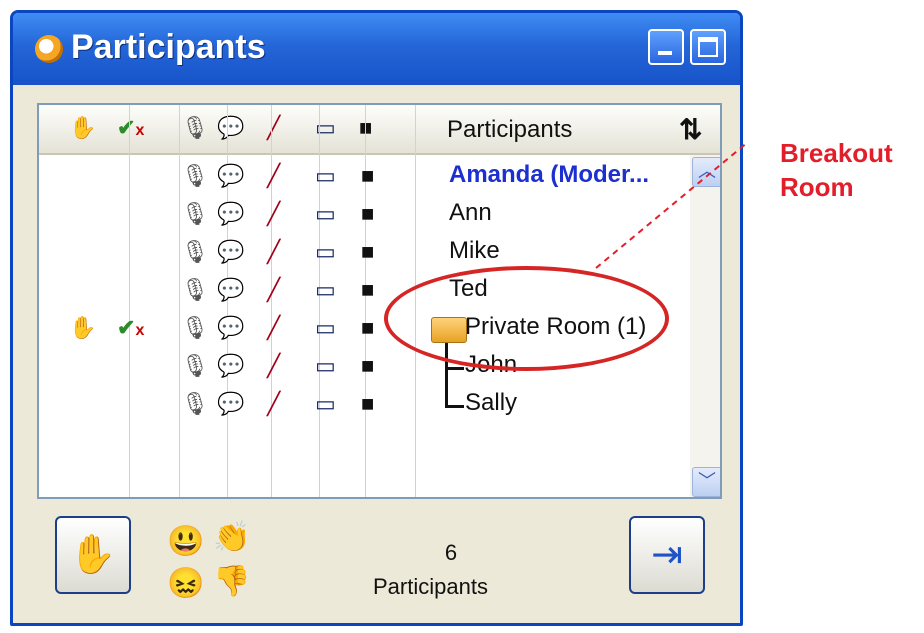 This screenshot has width=924, height=633. I want to click on breakout-highlight-ellipse, so click(526, 318).